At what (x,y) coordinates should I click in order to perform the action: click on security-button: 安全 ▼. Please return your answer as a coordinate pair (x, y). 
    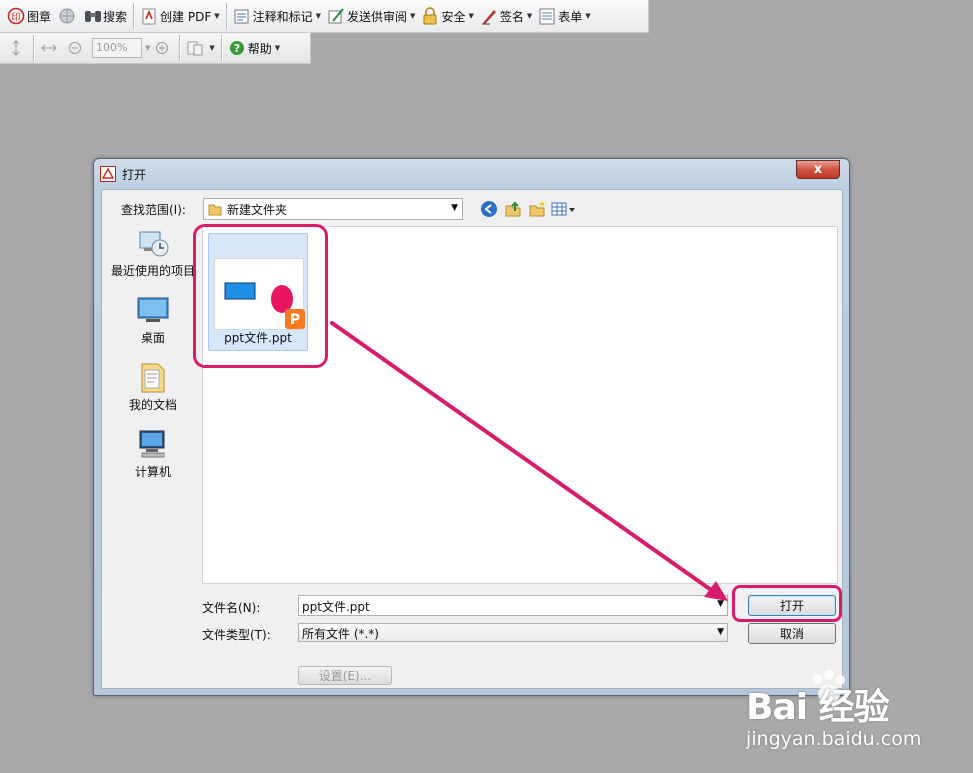
    Looking at the image, I should click on (447, 16).